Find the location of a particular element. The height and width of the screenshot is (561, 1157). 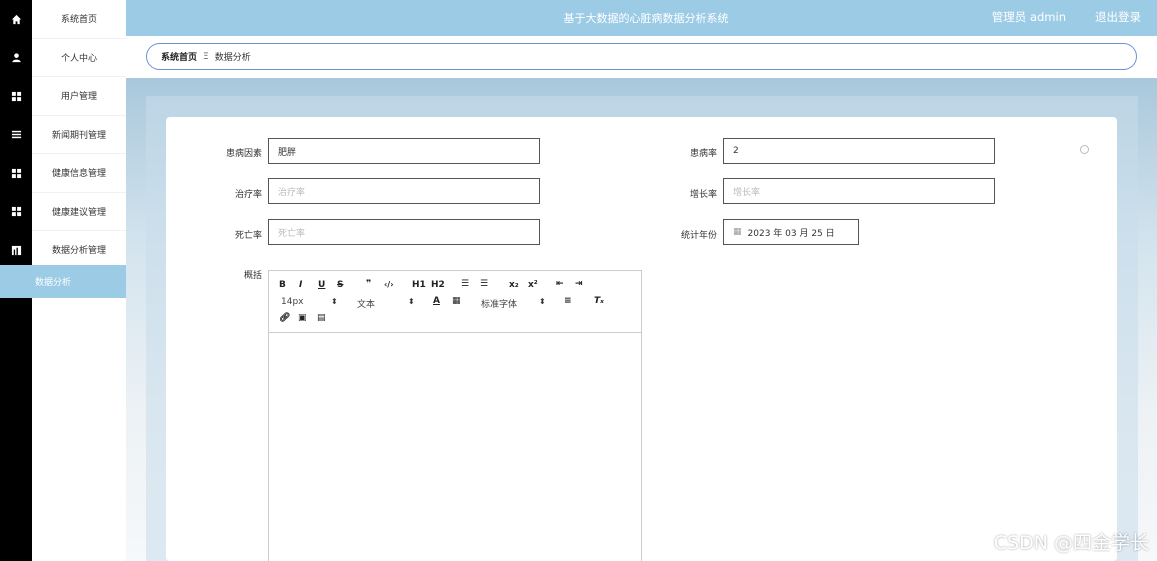

font-size-select: 14px is located at coordinates (292, 302).